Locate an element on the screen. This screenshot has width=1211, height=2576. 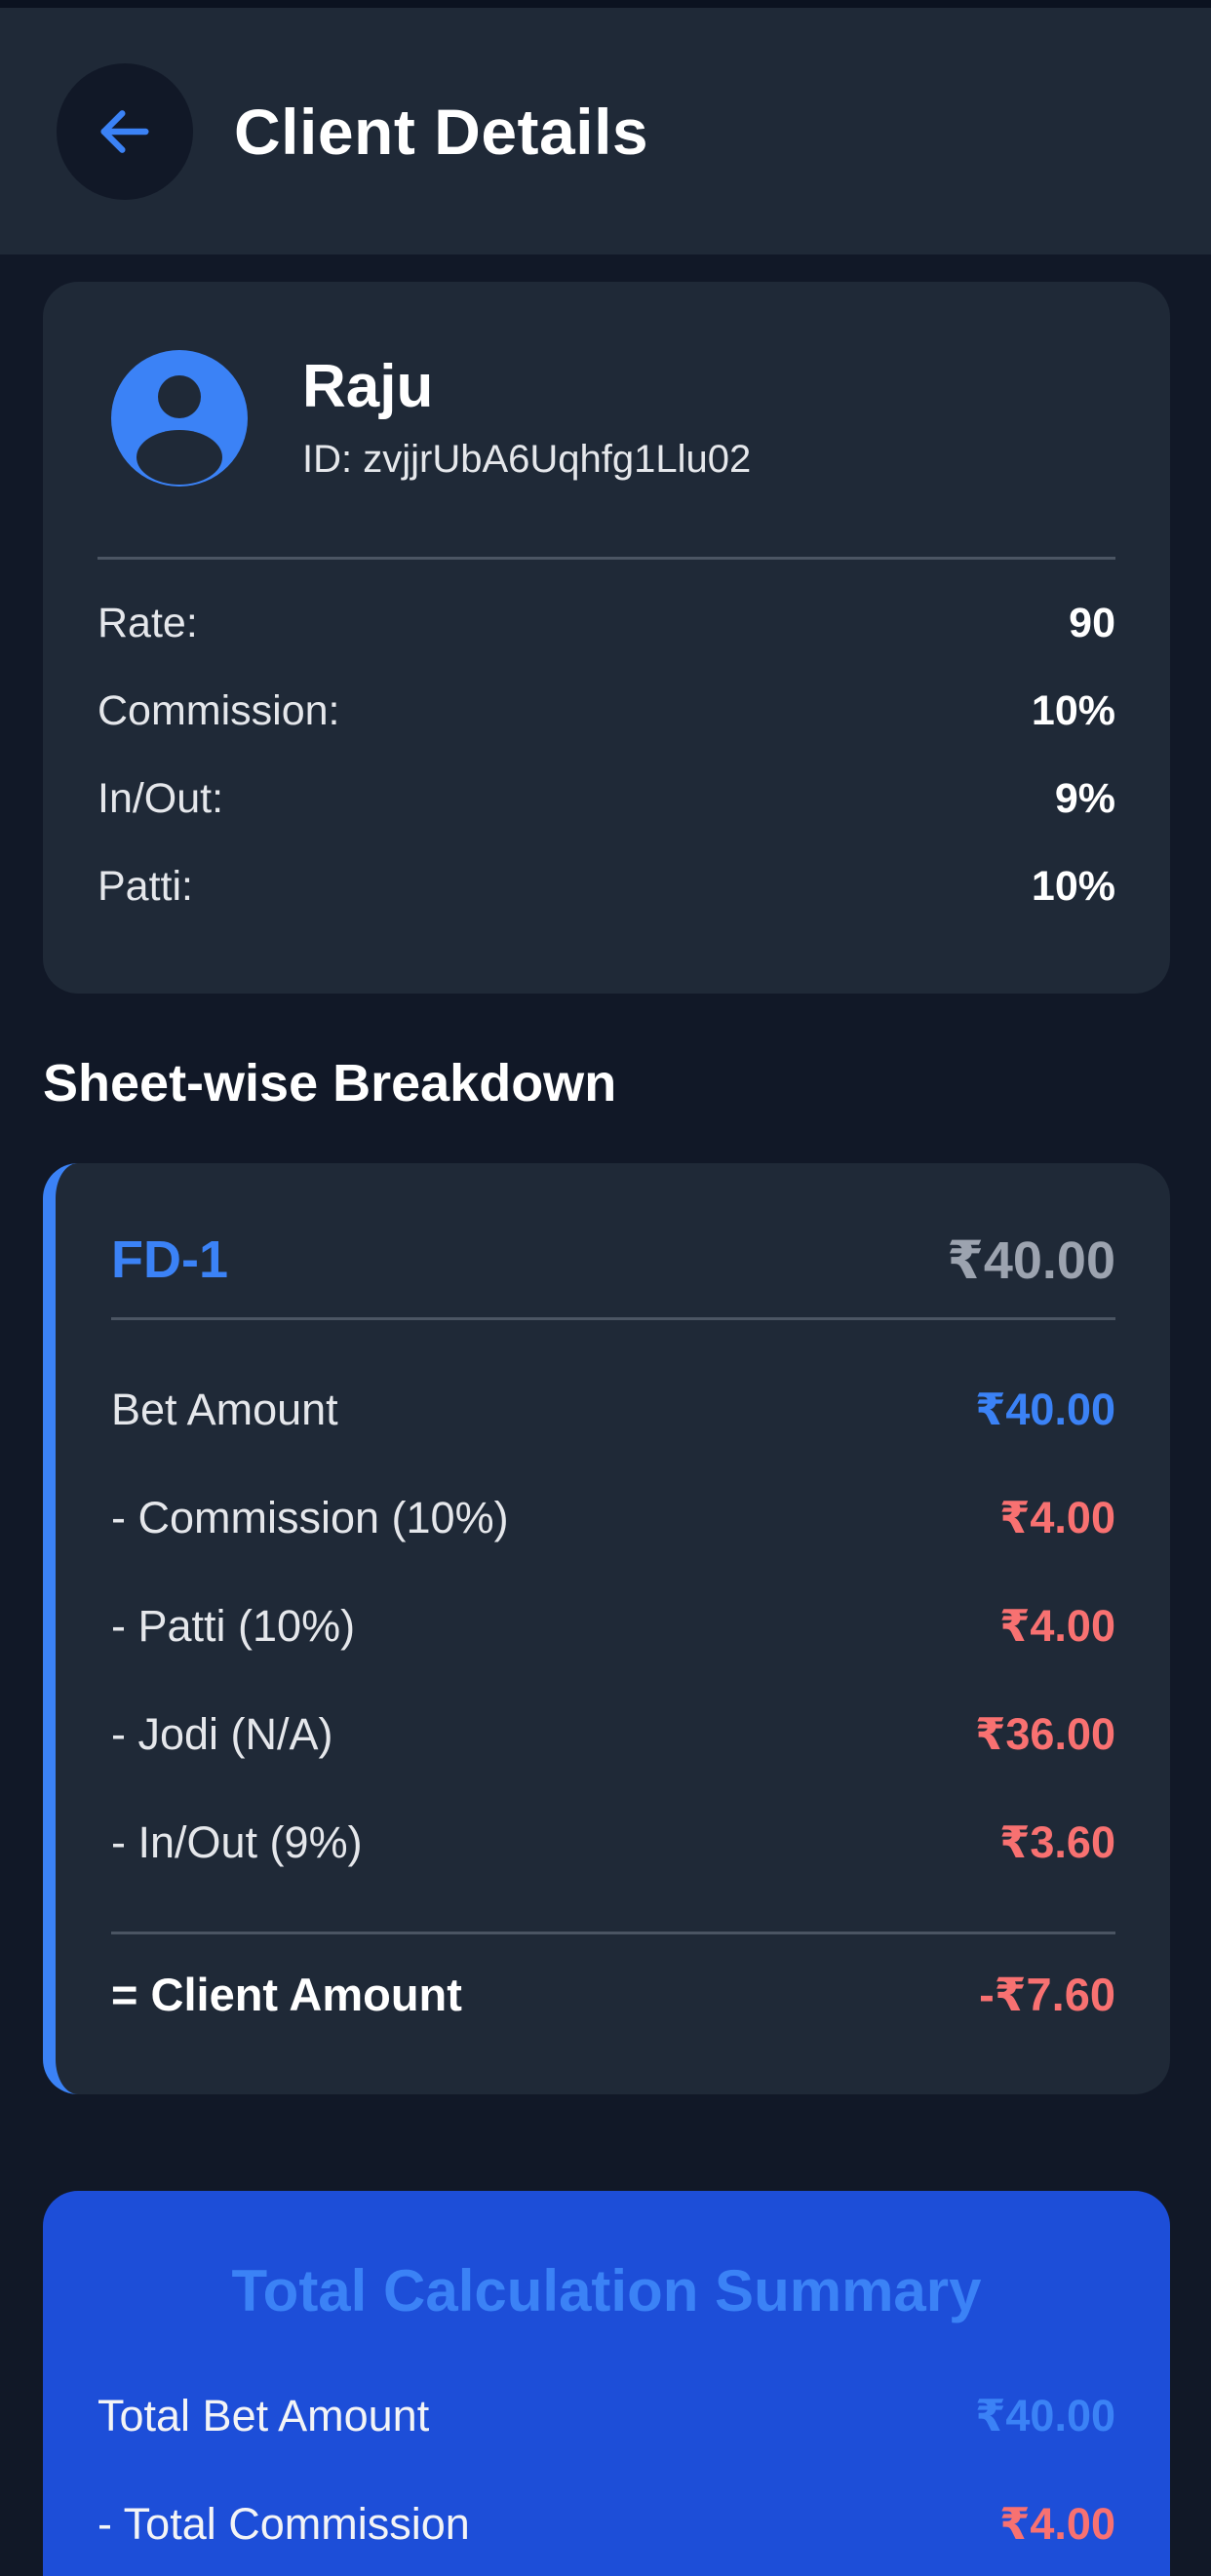
client-id: ID: zvjjrUbA6Uqhfg1Llu02 is located at coordinates (527, 459).